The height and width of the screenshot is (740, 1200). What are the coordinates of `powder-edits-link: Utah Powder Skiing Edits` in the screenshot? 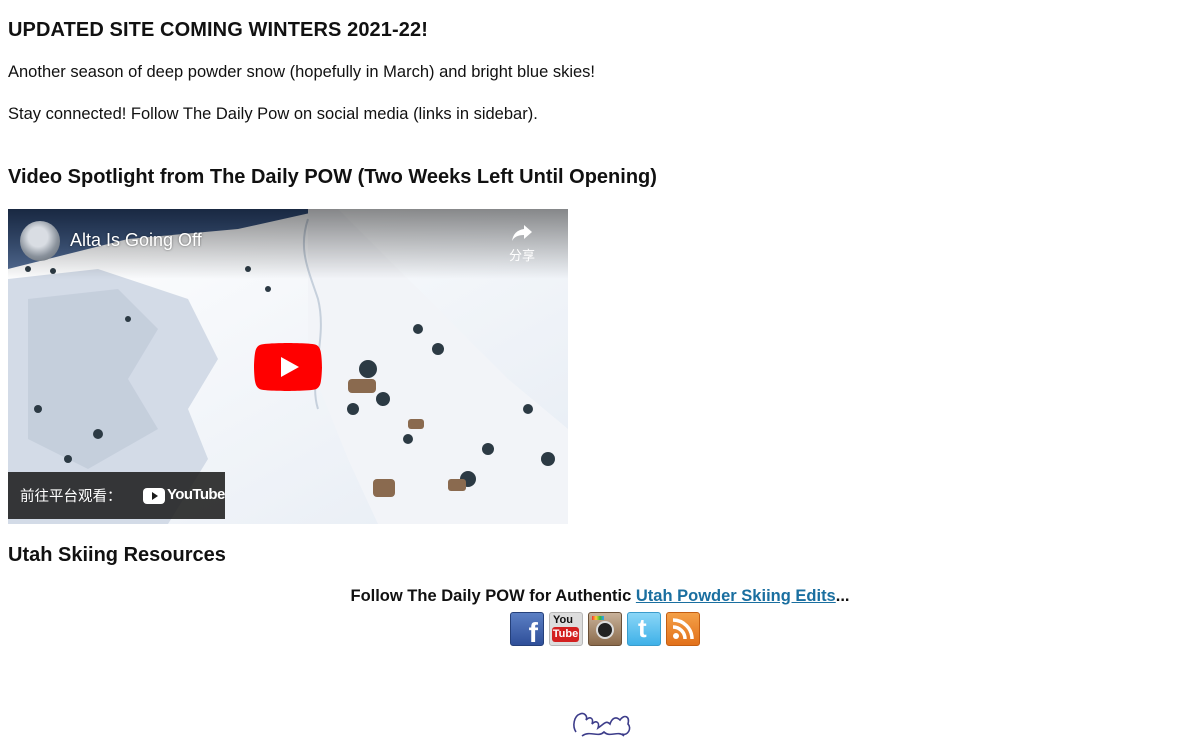 It's located at (736, 596).